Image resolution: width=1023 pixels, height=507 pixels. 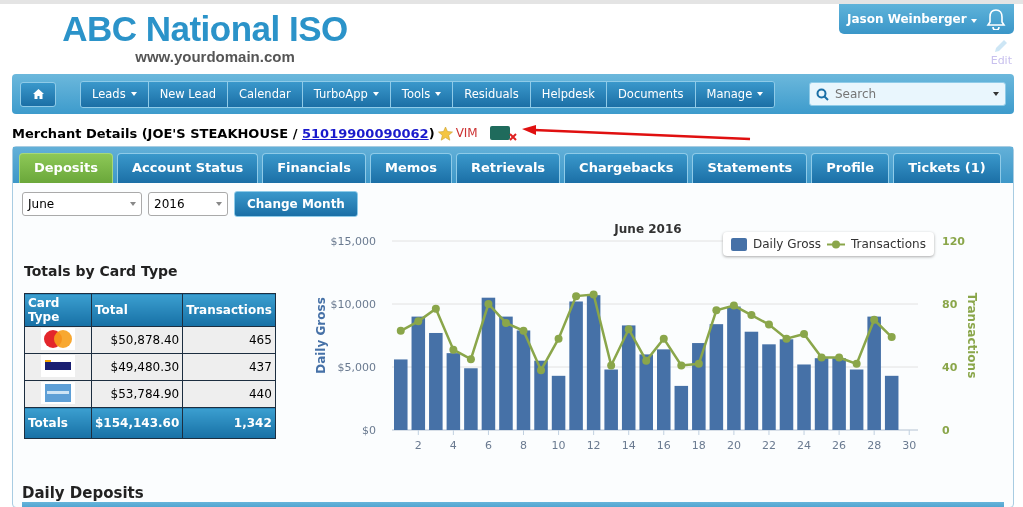 I want to click on tab: Chargebacks, so click(x=626, y=168).